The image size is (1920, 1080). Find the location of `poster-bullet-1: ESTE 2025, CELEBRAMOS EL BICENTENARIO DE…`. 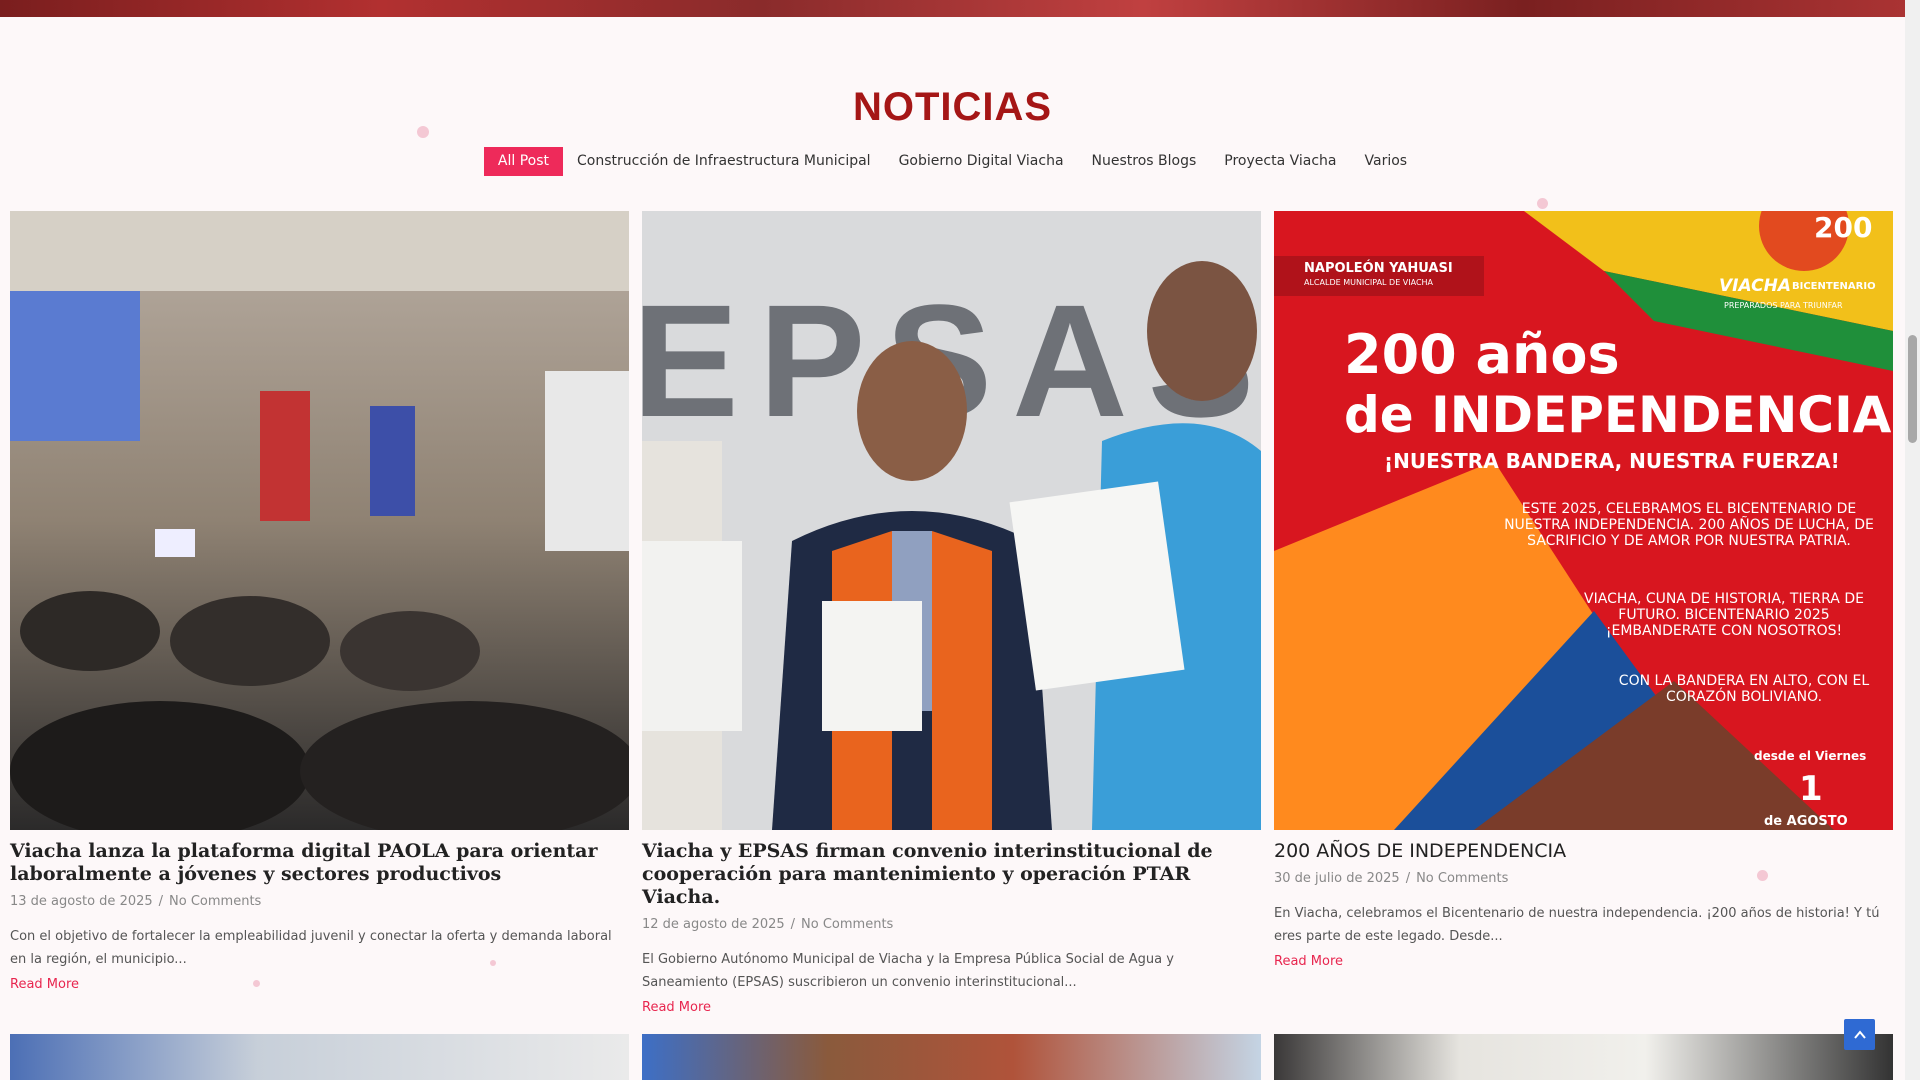

poster-bullet-1: ESTE 2025, CELEBRAMOS EL BICENTENARIO DE… is located at coordinates (1689, 525).